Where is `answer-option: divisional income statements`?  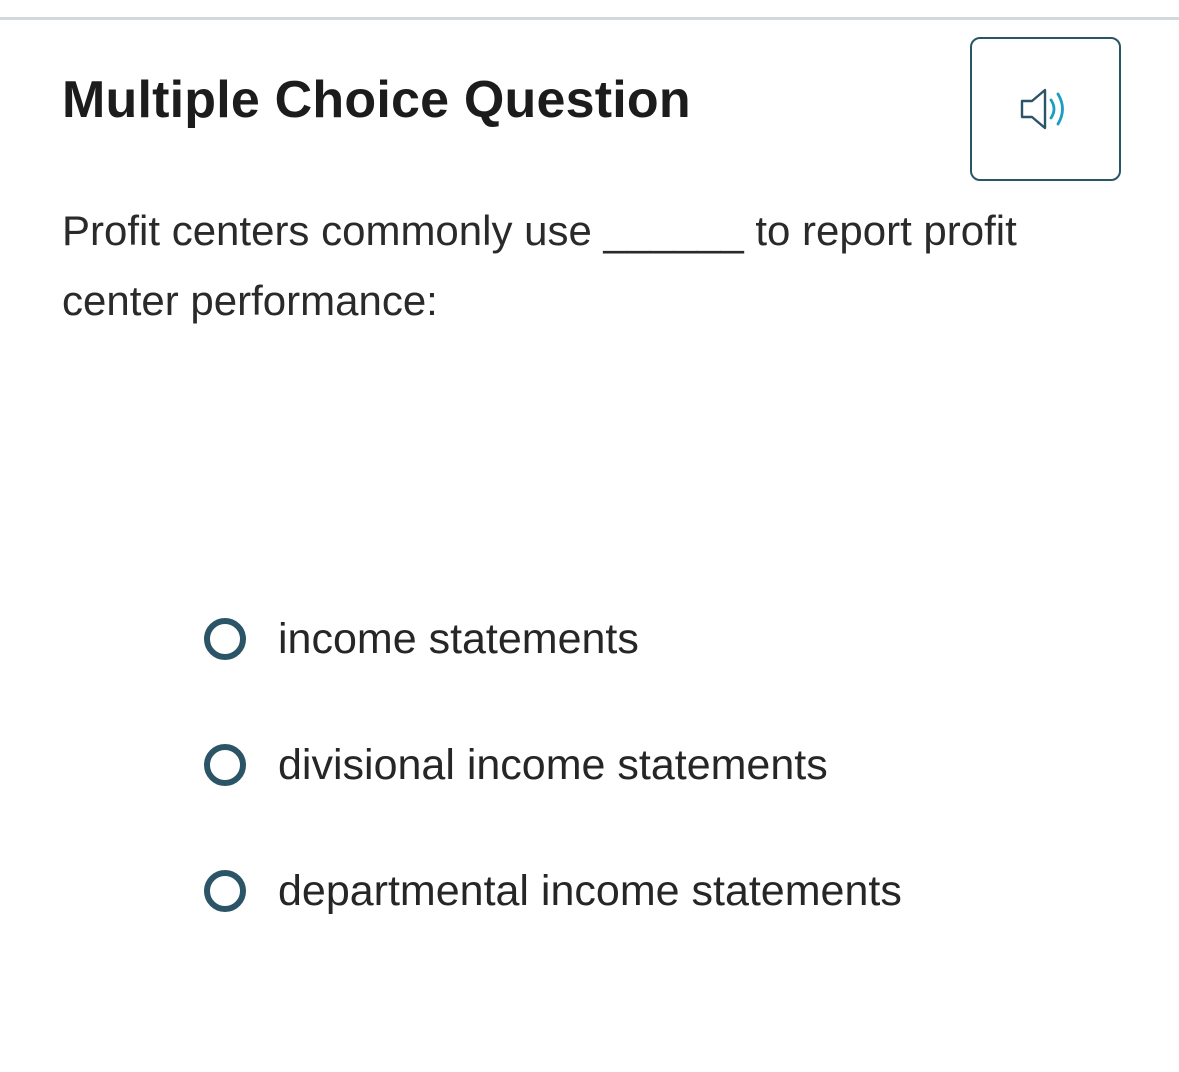 answer-option: divisional income statements is located at coordinates (553, 765).